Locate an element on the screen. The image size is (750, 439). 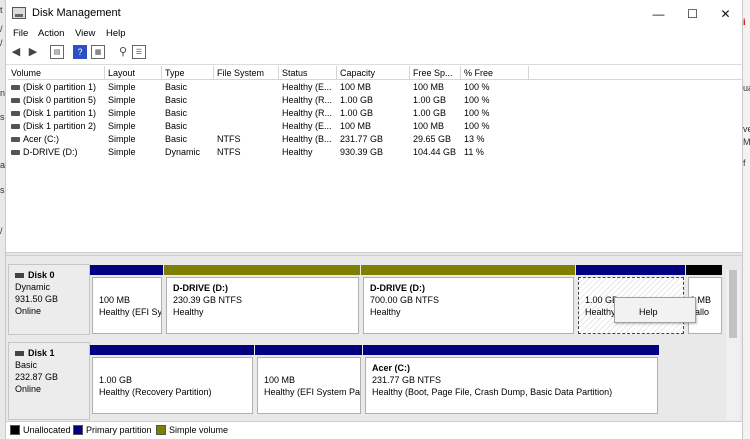
volume-name: (Disk 0 partition 1) is located at coordinates (60, 87).